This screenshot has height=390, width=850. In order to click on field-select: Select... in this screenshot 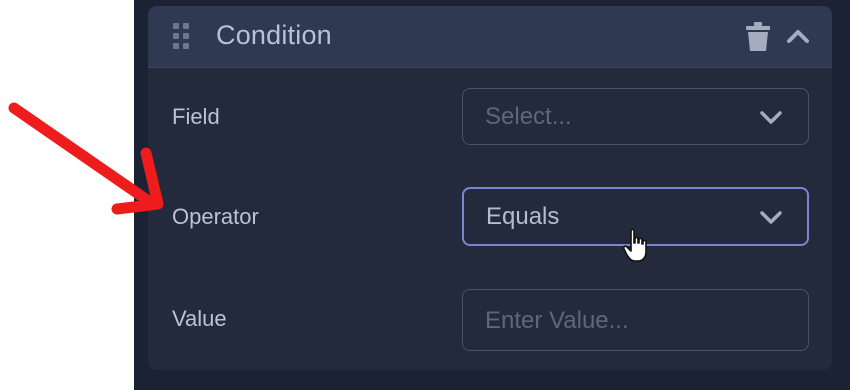, I will do `click(635, 116)`.